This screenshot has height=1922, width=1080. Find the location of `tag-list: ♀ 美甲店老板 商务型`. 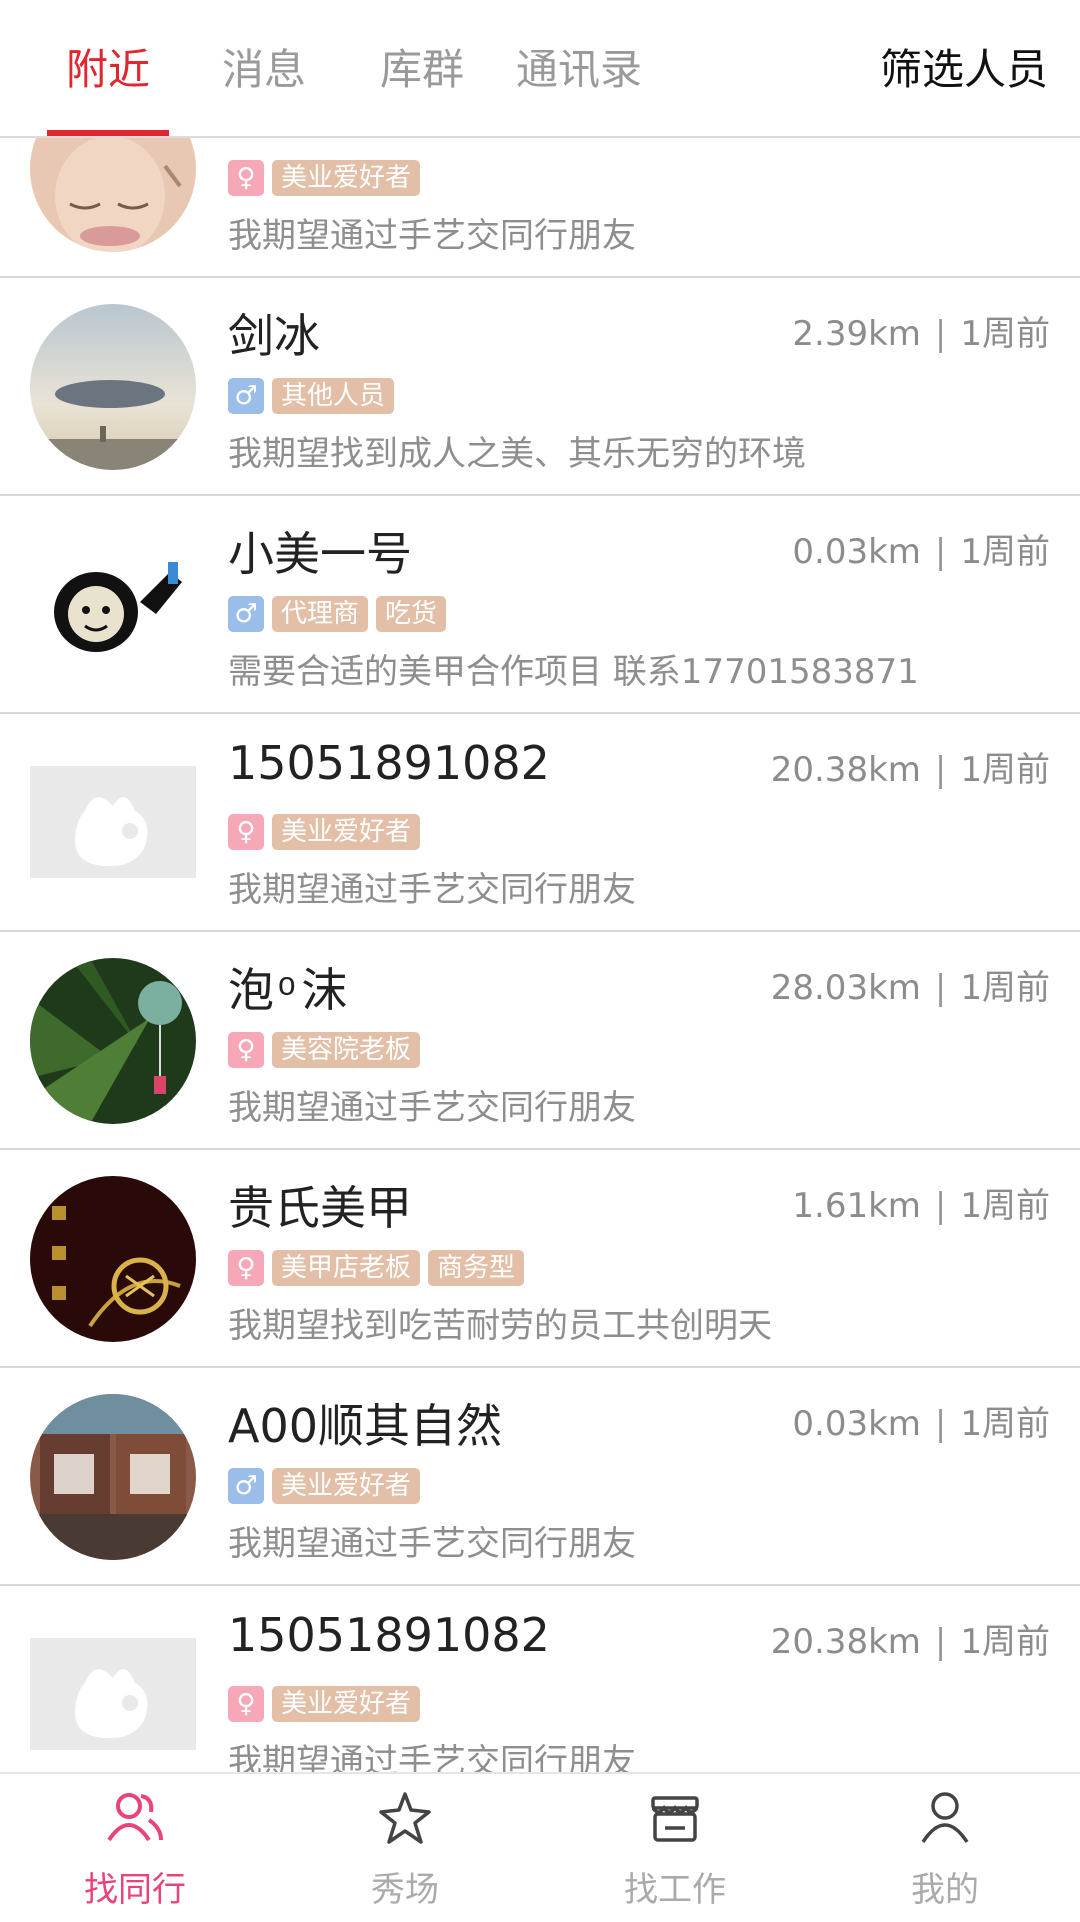

tag-list: ♀ 美甲店老板 商务型 is located at coordinates (376, 1268).